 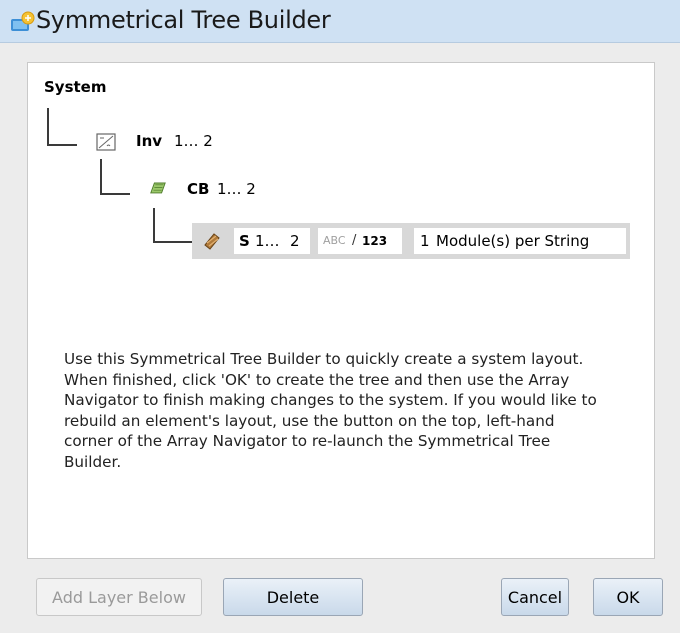 I want to click on module-count-input: 1 Module(s) per String, so click(x=520, y=241).